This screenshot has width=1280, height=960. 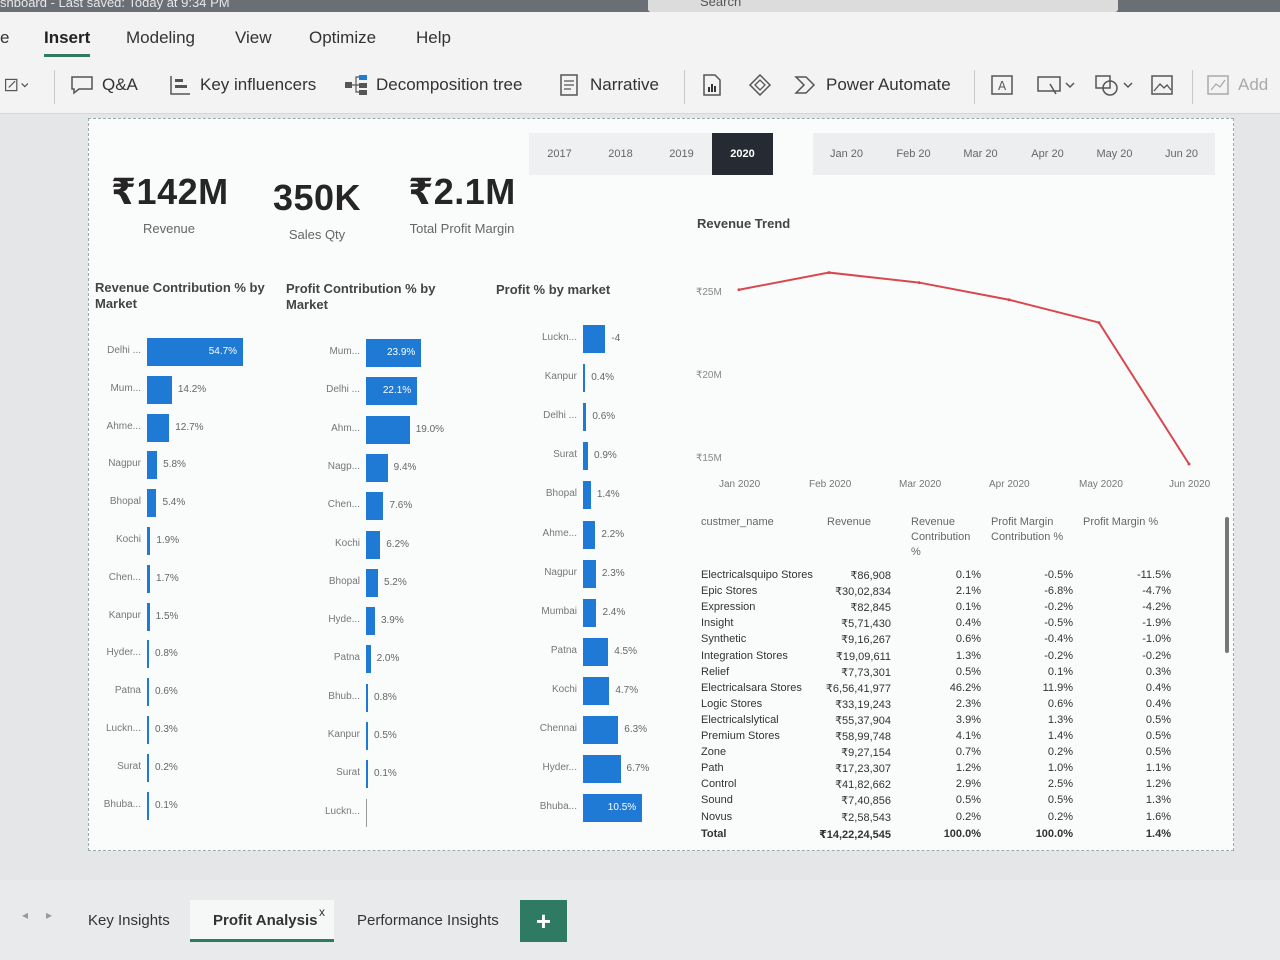 I want to click on page-tab-profit-analysis: Profit Analysis, so click(x=265, y=920).